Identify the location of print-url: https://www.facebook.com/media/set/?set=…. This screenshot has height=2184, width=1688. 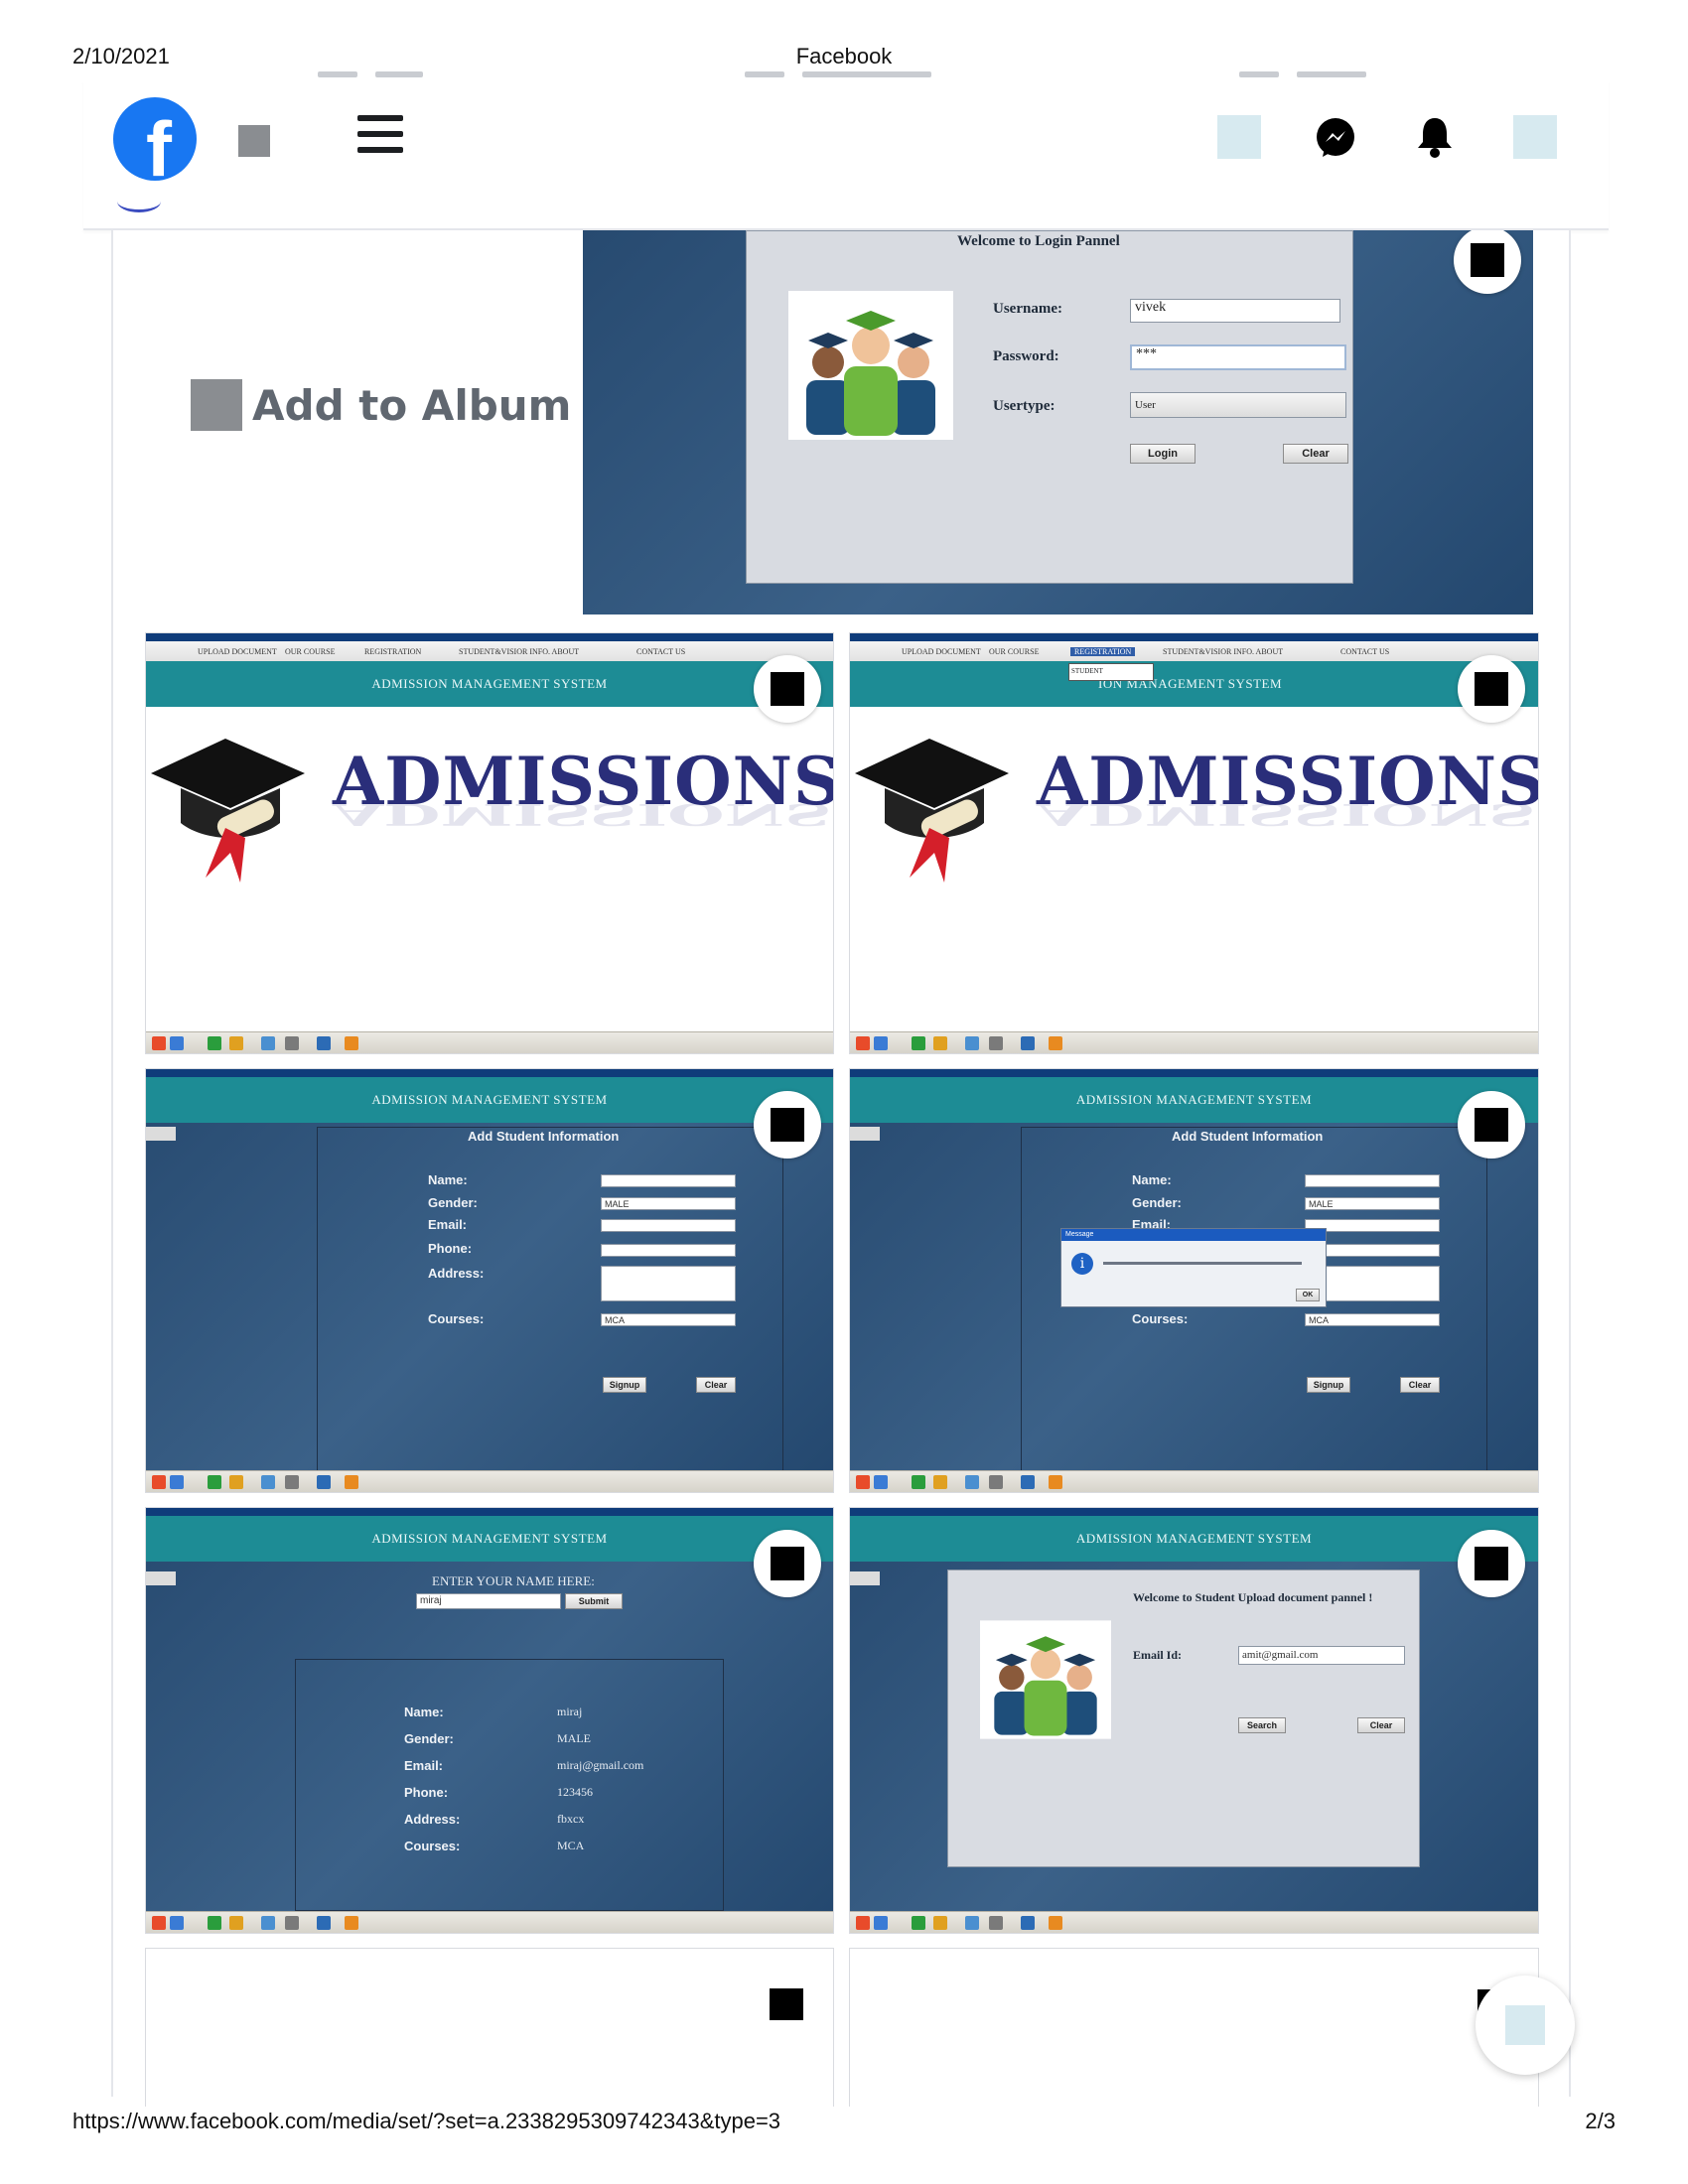
(426, 2121).